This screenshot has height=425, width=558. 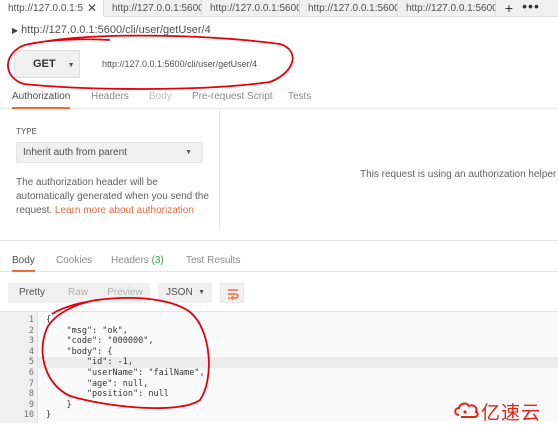 I want to click on code-line: "id": -1,, so click(x=89, y=362).